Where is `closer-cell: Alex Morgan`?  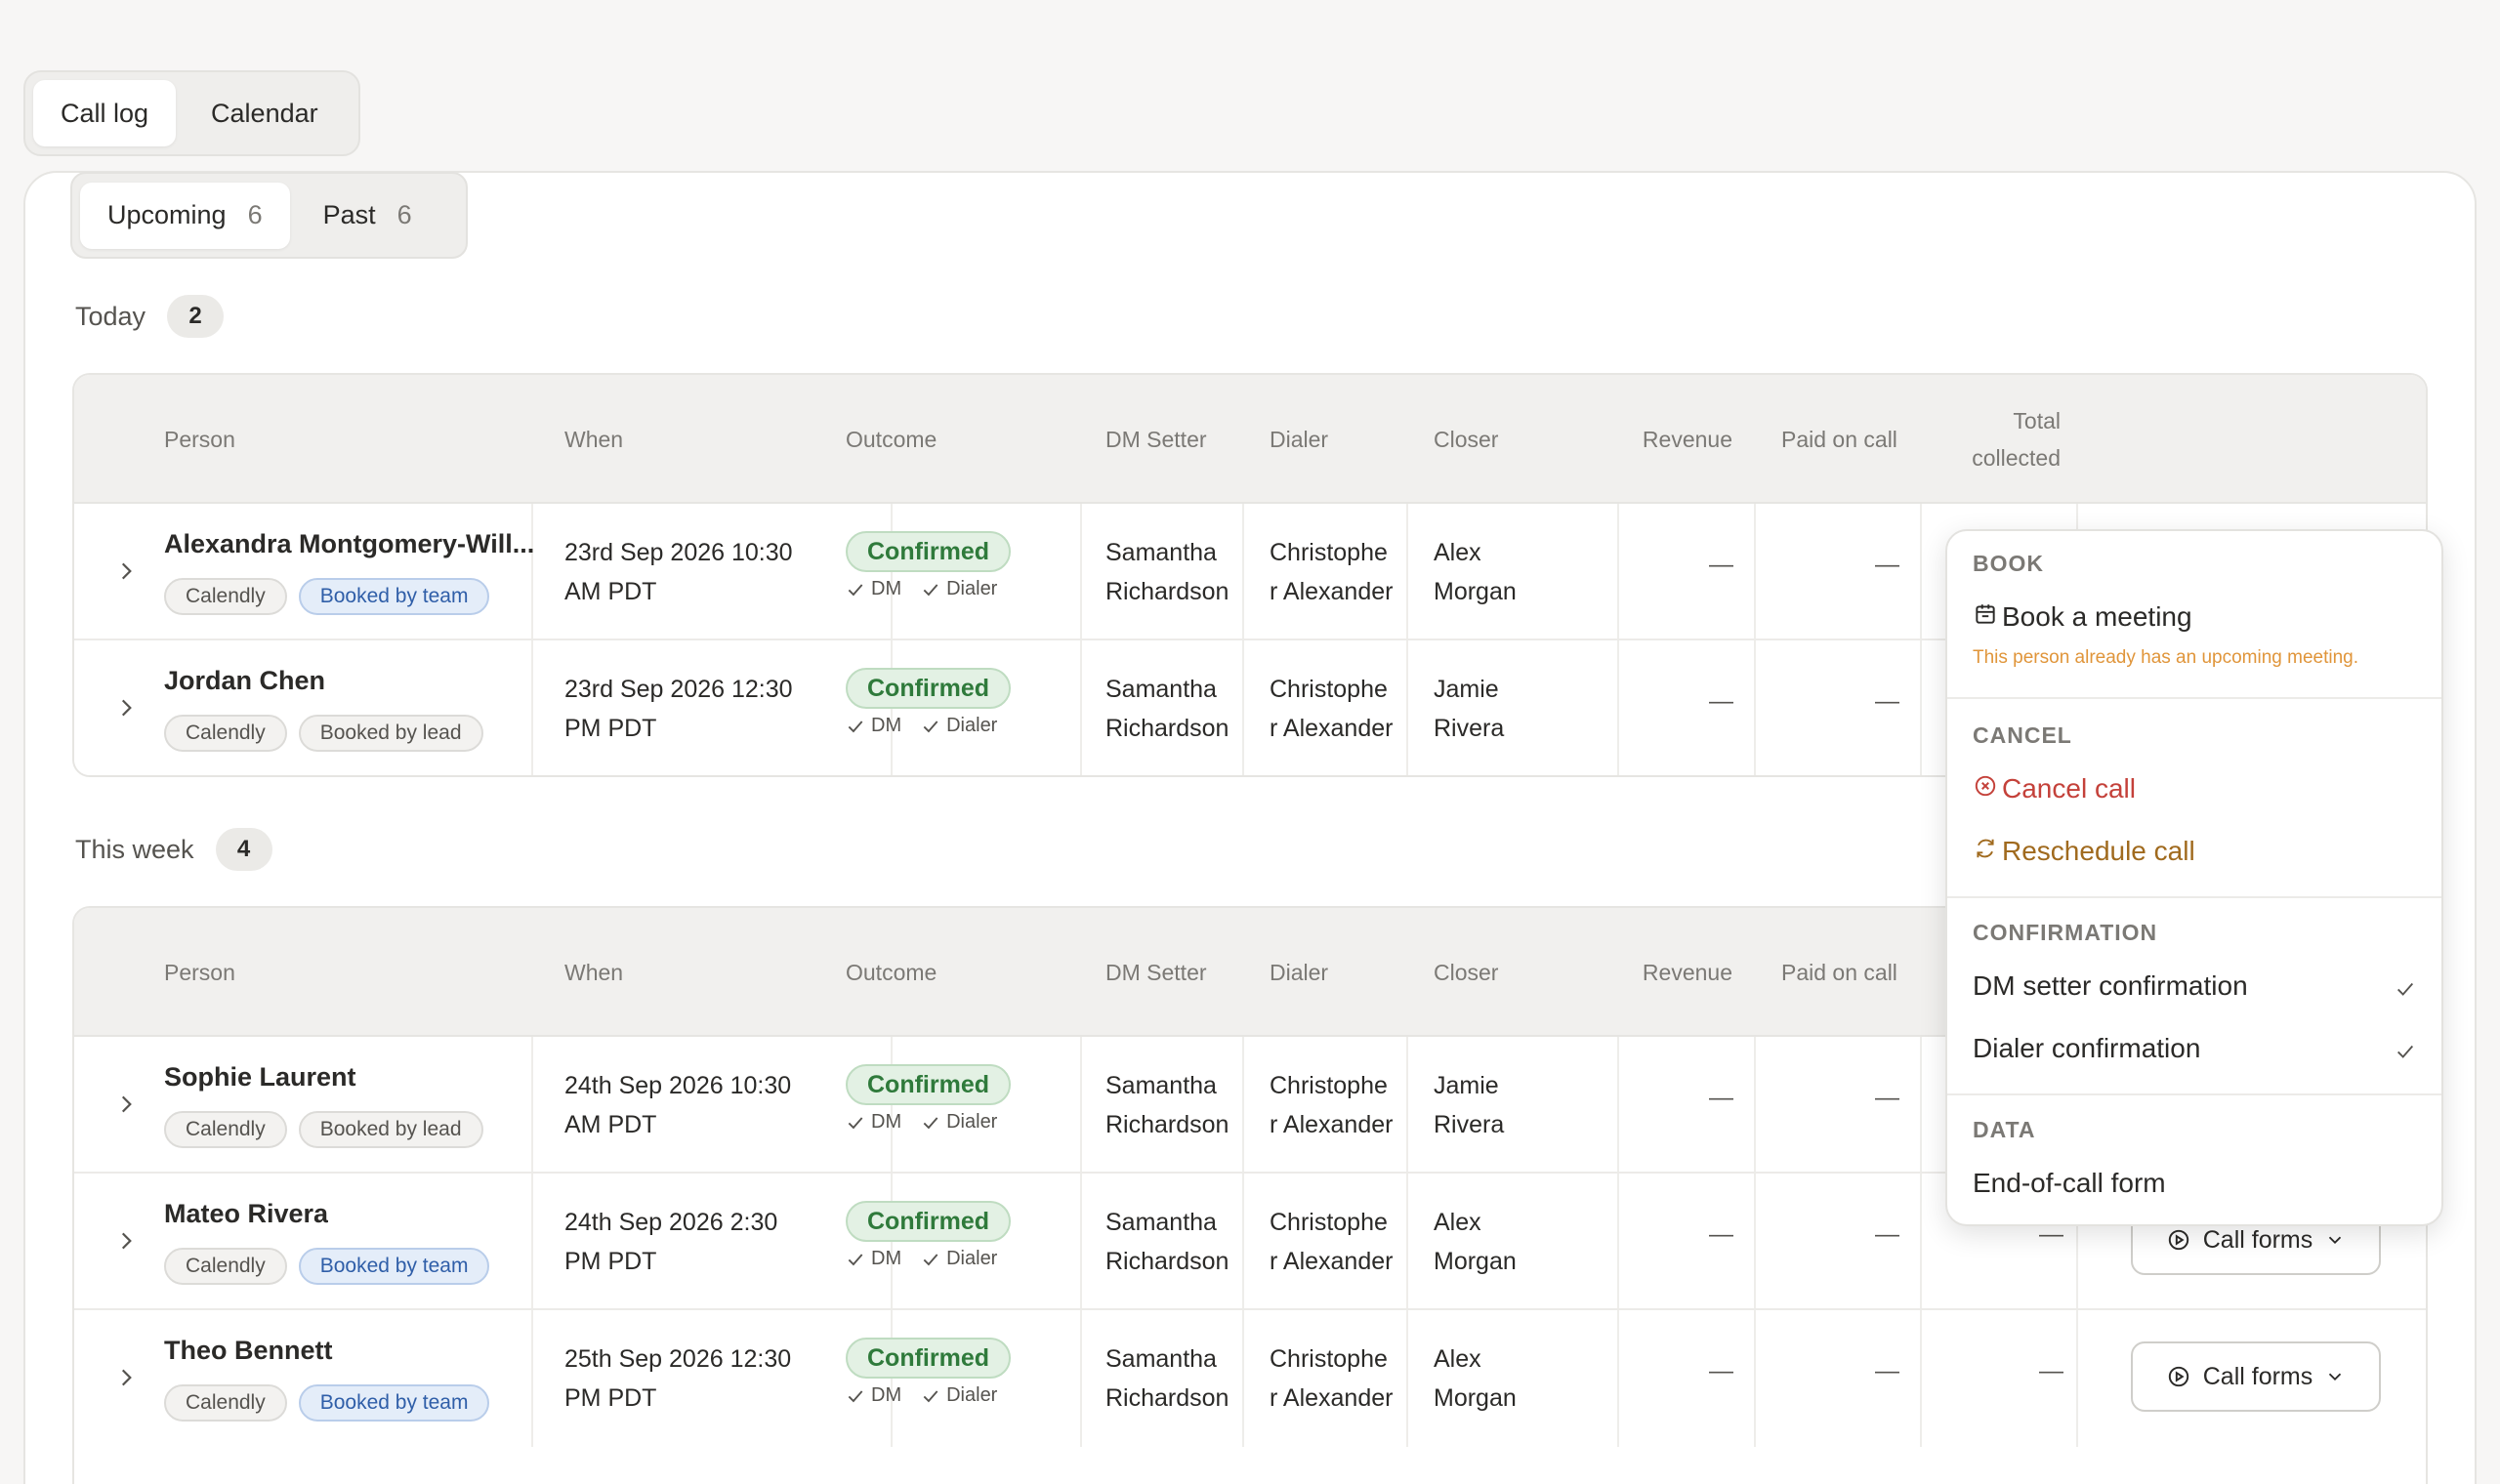
closer-cell: Alex Morgan is located at coordinates (1507, 572).